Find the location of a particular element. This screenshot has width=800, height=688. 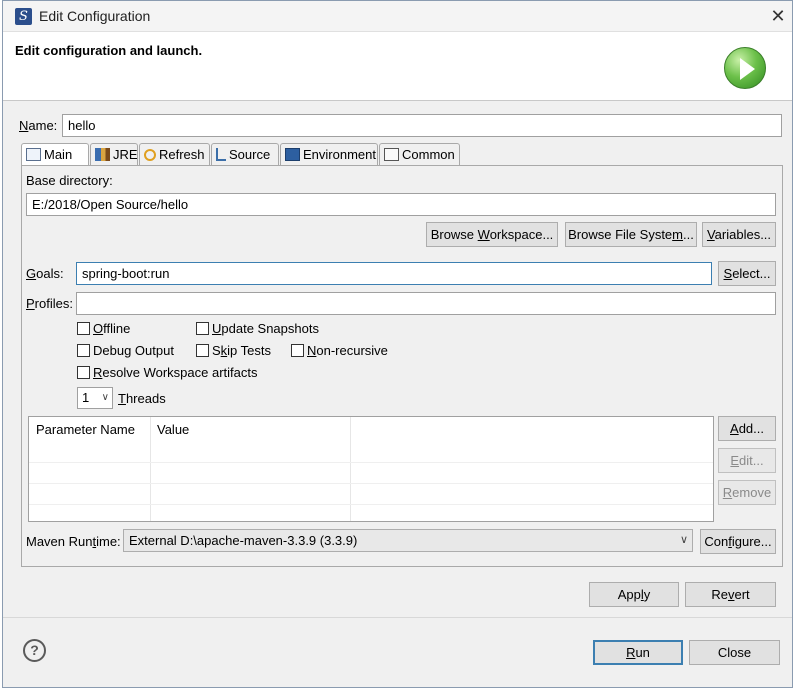

update-snapshots-checkbox is located at coordinates (202, 328).